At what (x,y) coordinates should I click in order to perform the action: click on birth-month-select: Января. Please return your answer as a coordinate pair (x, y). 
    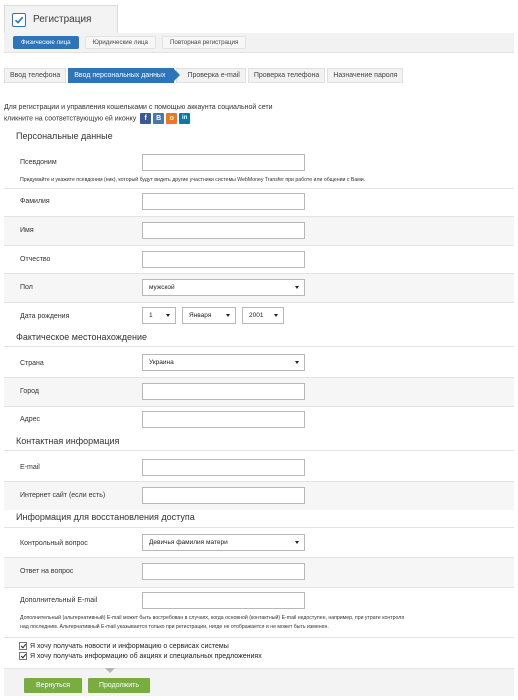
    Looking at the image, I should click on (209, 315).